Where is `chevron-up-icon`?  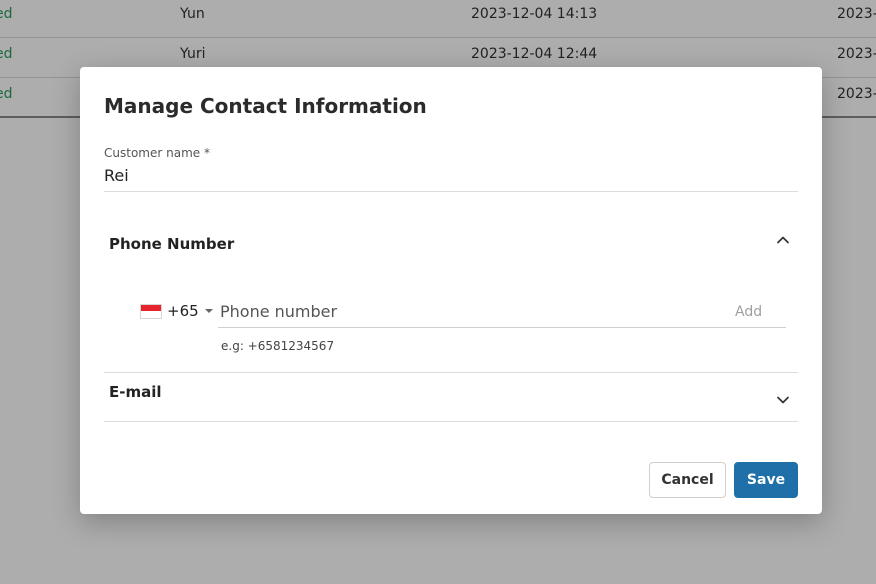
chevron-up-icon is located at coordinates (783, 240).